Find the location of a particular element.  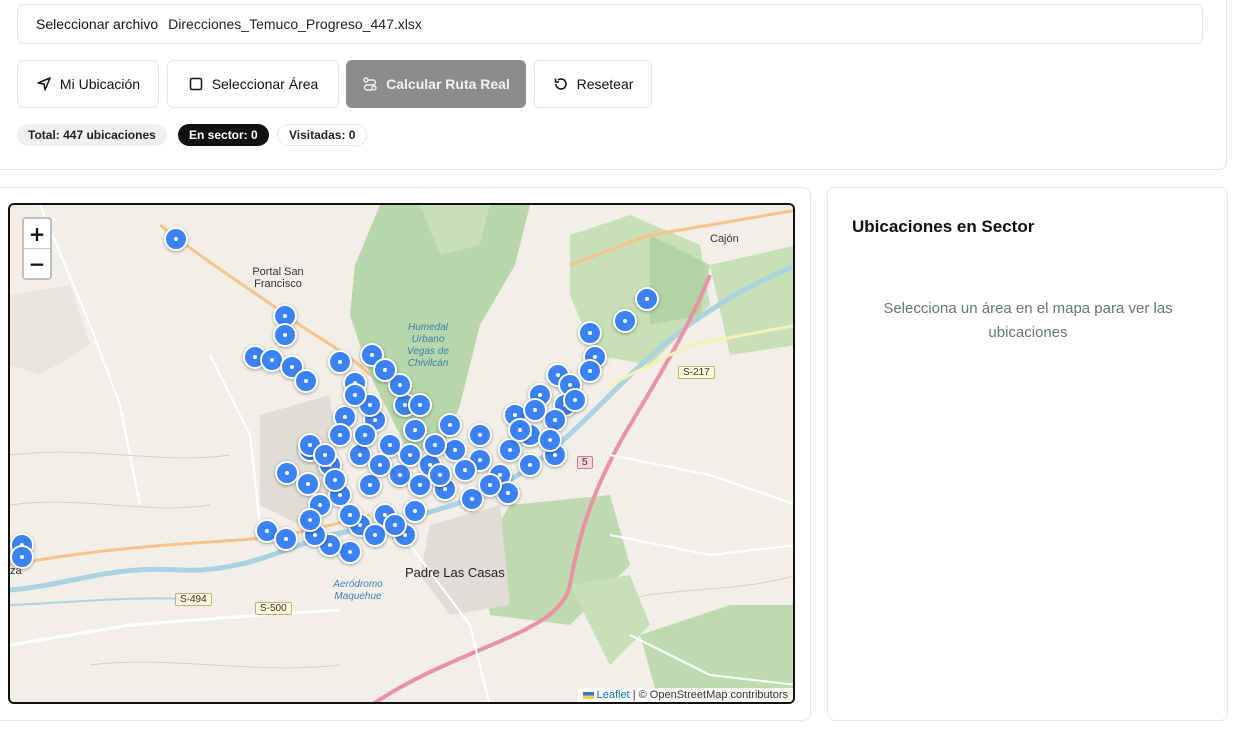

visited-badge: Visitadas: 0 is located at coordinates (322, 135).